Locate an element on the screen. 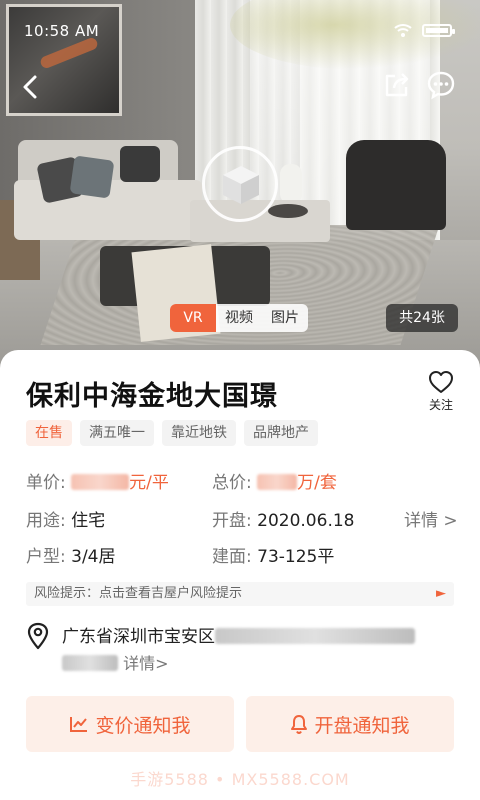  vr-view-button is located at coordinates (240, 184).